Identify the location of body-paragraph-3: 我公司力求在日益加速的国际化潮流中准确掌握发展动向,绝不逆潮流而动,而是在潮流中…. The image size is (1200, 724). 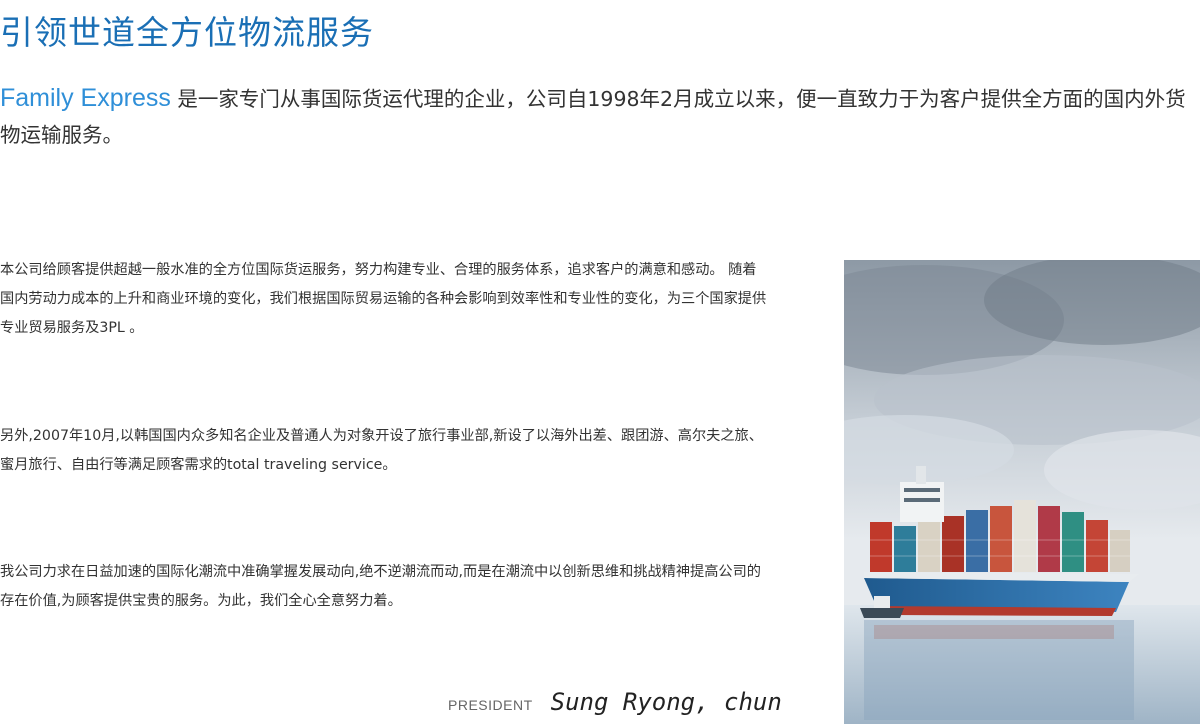
(380, 586).